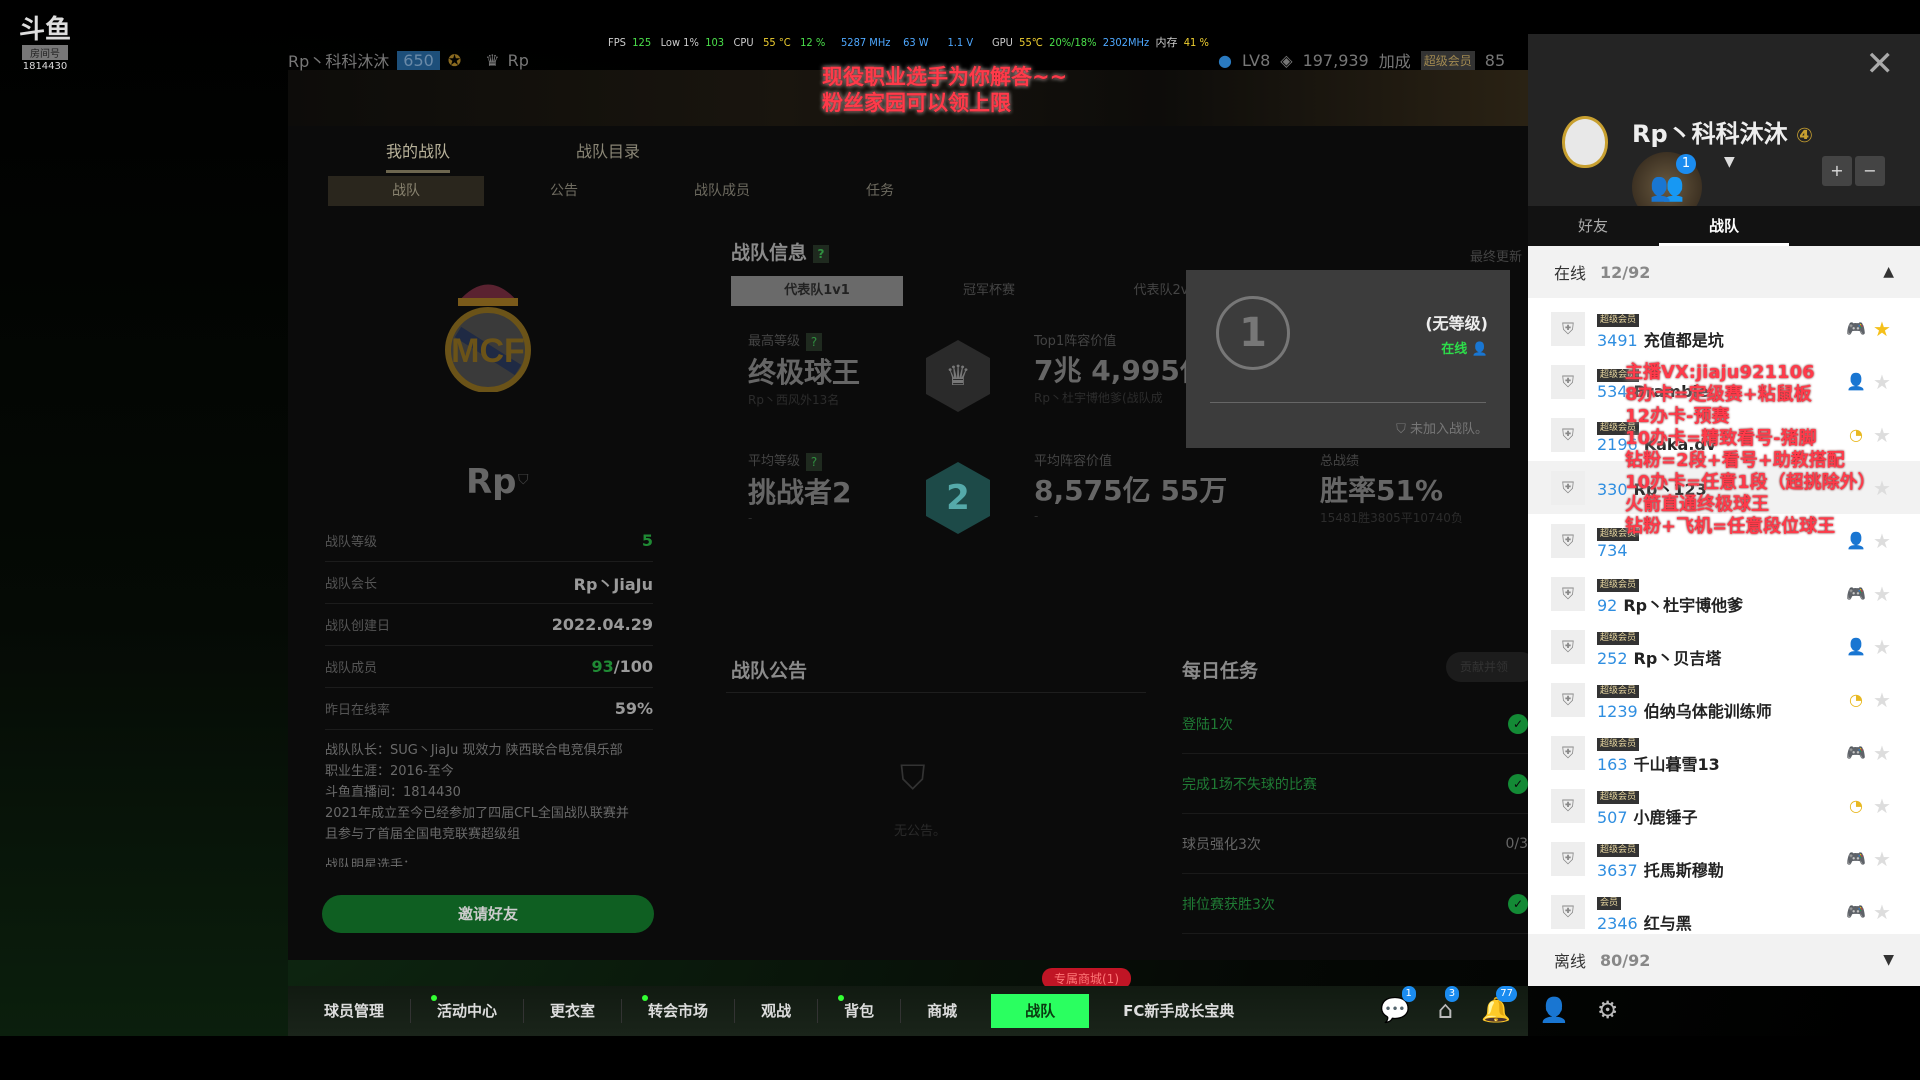 This screenshot has height=1080, width=1920. I want to click on panel-player-name: Rp丶科科沐沐, so click(1710, 134).